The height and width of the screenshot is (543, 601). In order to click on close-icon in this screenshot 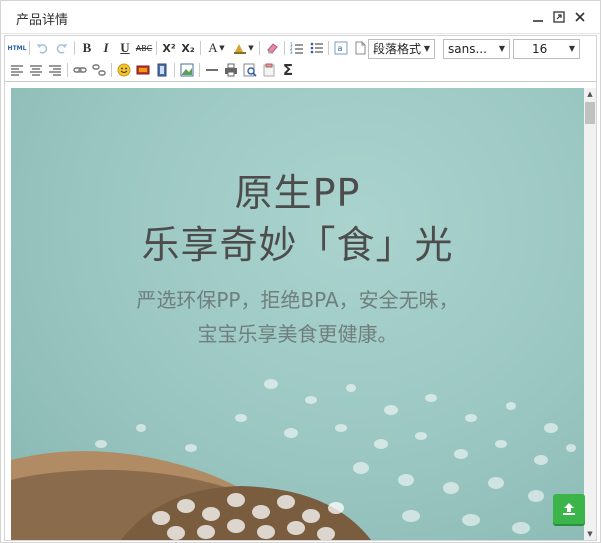, I will do `click(580, 17)`.